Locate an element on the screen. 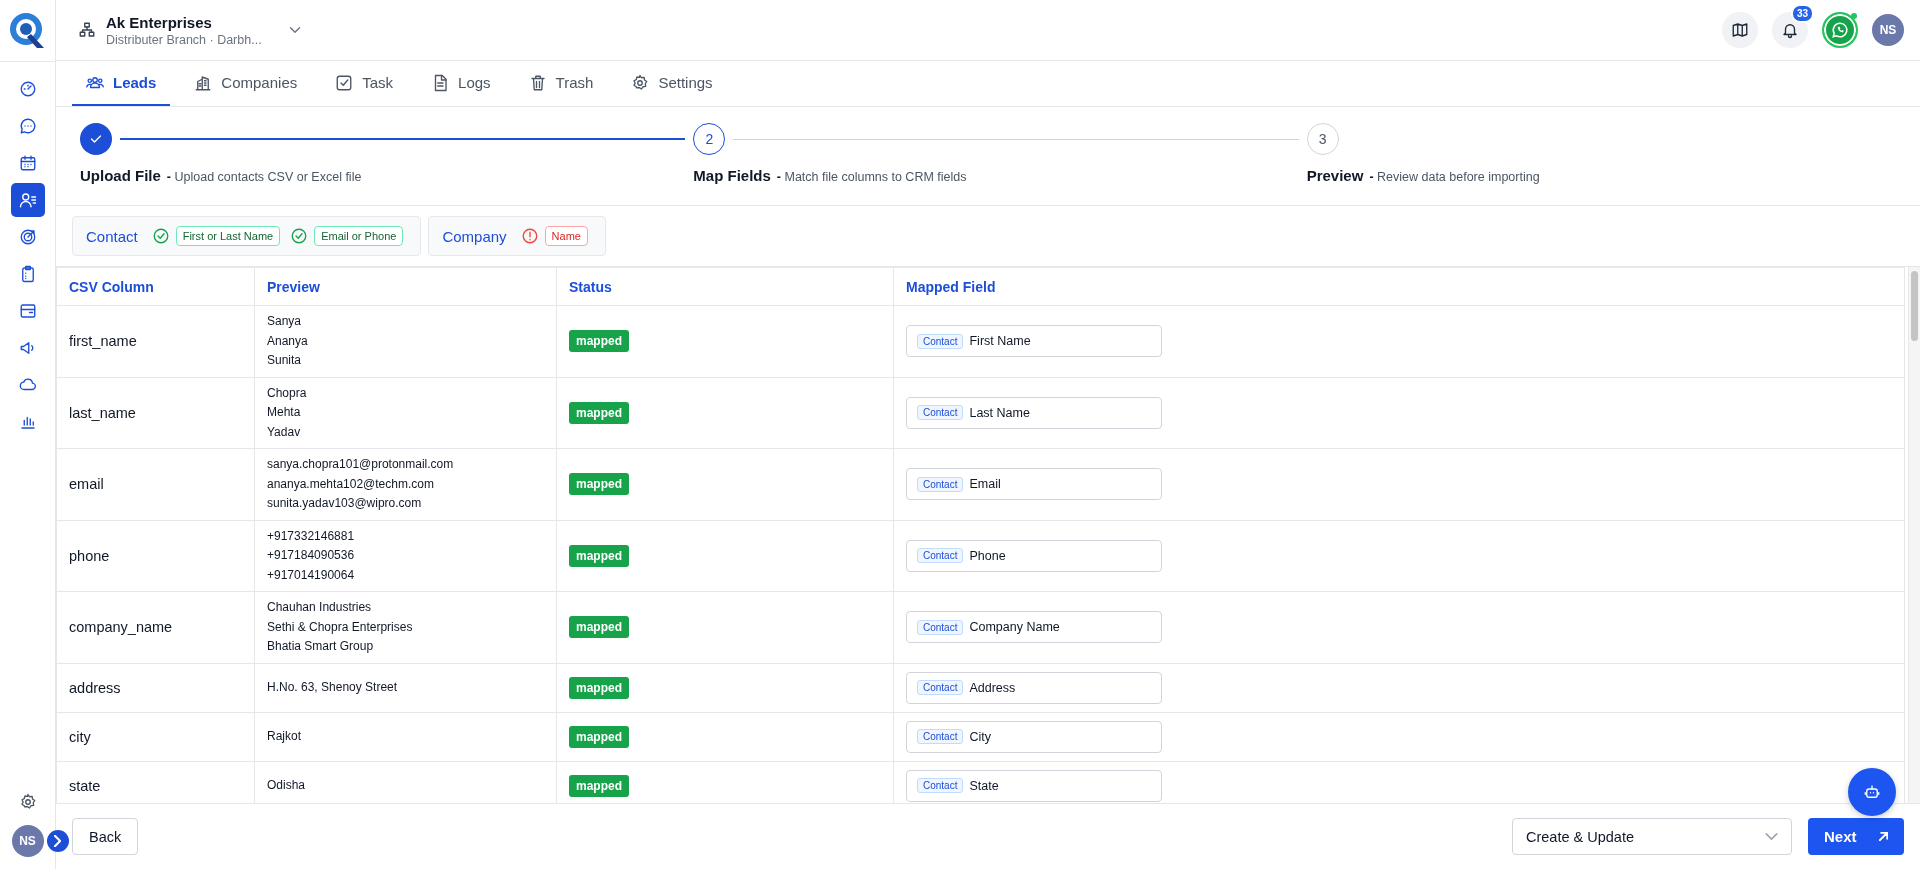 This screenshot has height=869, width=1920. scrollbar-thumb is located at coordinates (1914, 306).